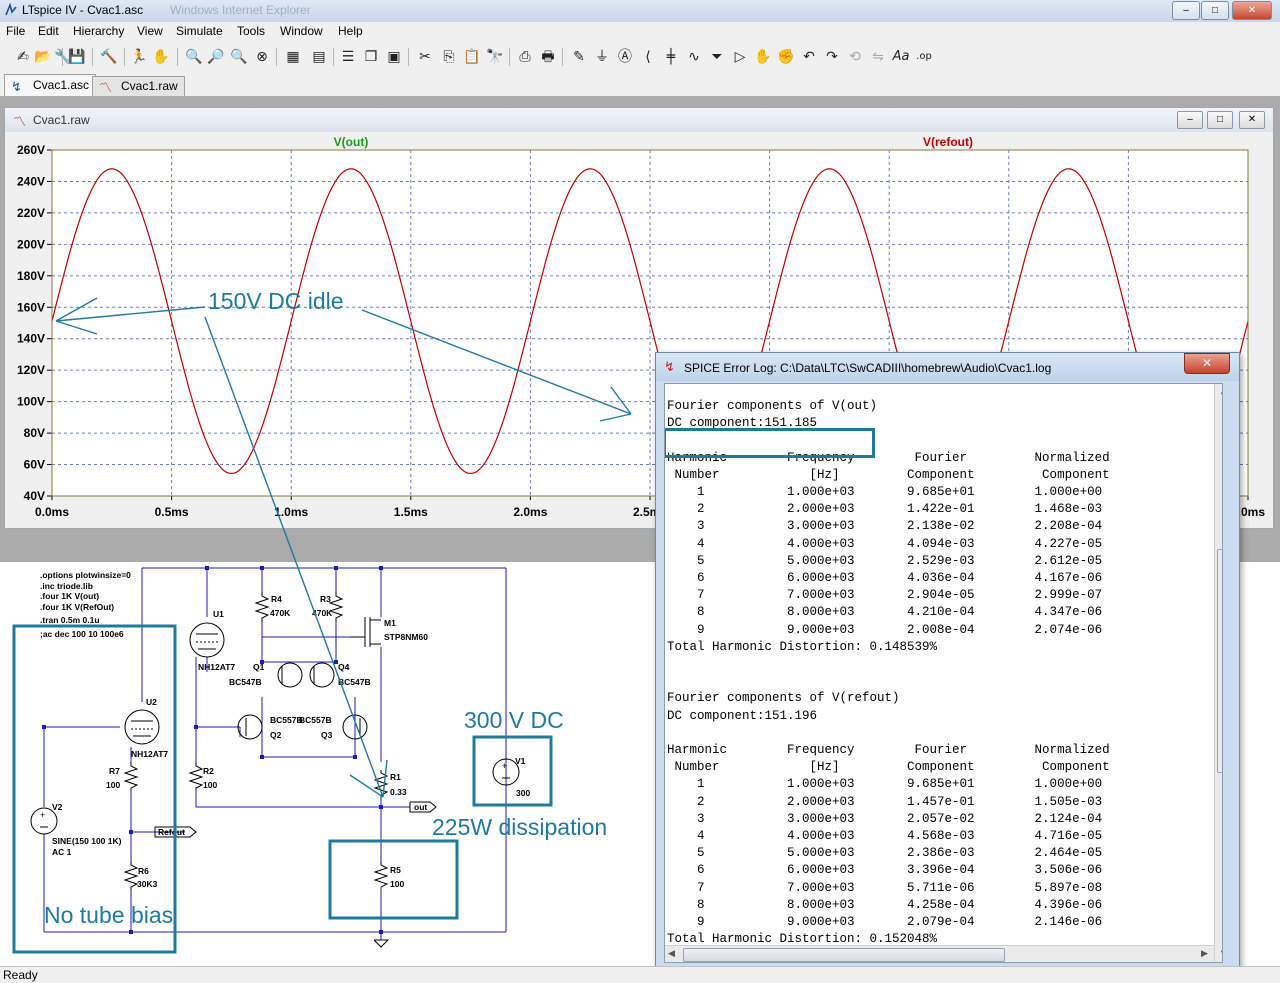  I want to click on annotation-300v-dc: 300 V DC, so click(514, 720).